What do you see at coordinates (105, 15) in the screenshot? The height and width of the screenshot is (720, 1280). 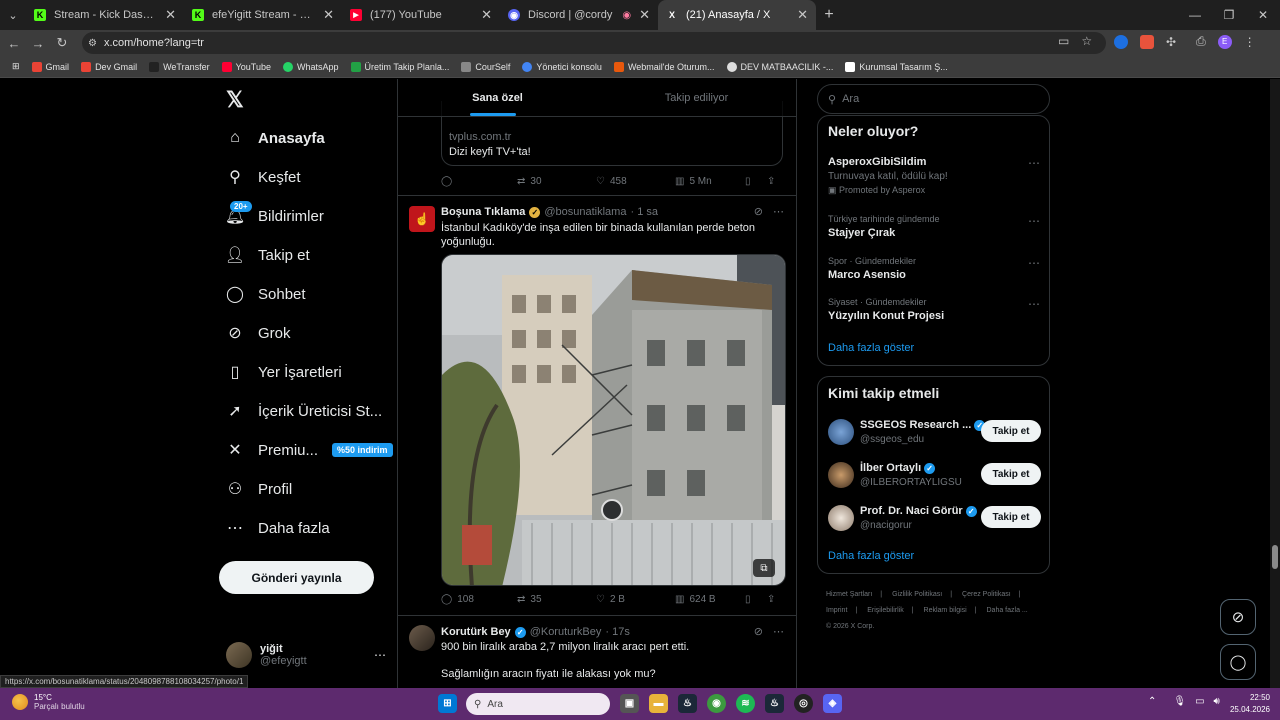 I see `browser-tab: K Stream - Kick Dashboard ✕` at bounding box center [105, 15].